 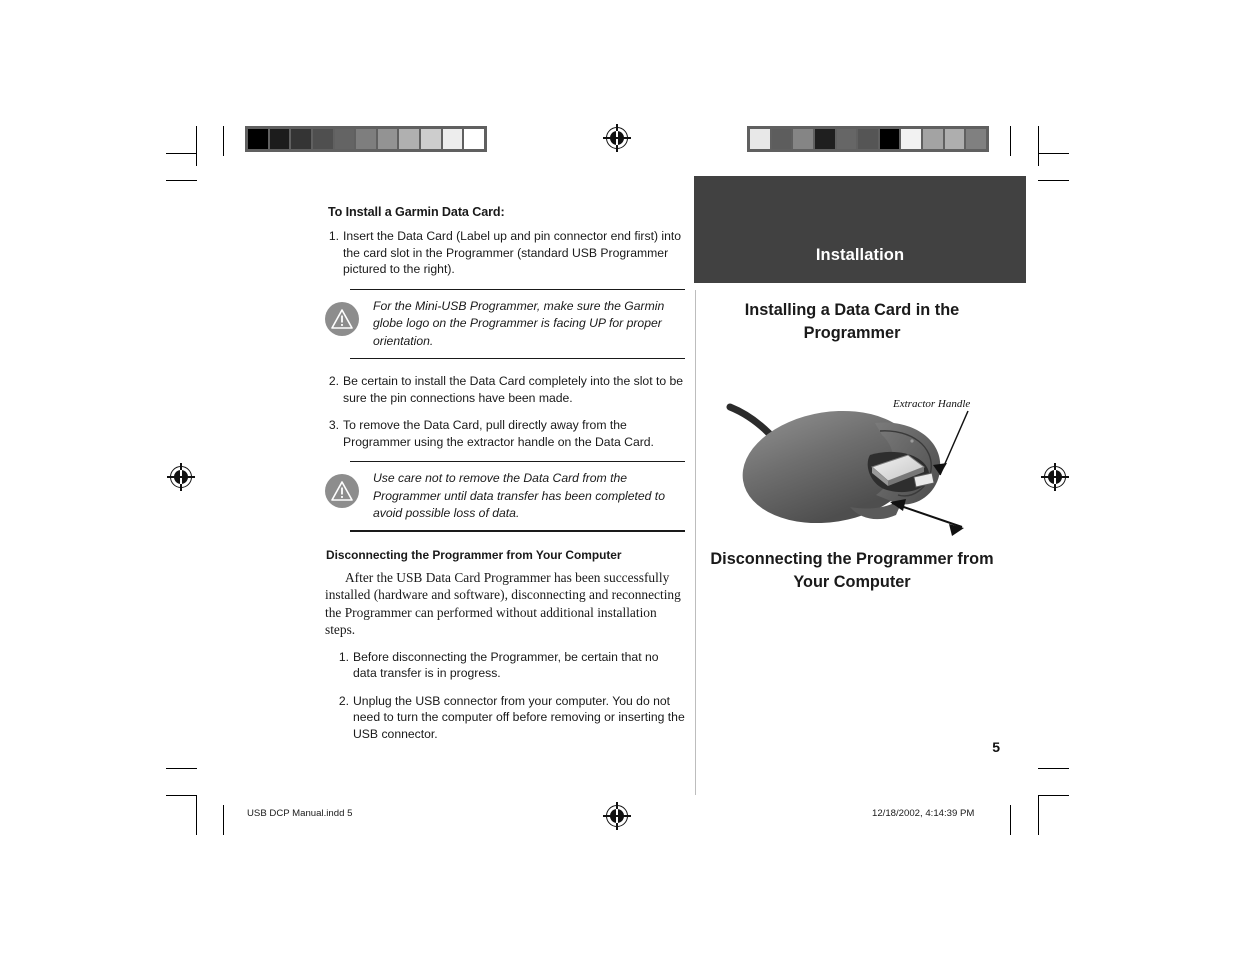 What do you see at coordinates (1053, 795) in the screenshot?
I see `crop-mark-bottom-right-h` at bounding box center [1053, 795].